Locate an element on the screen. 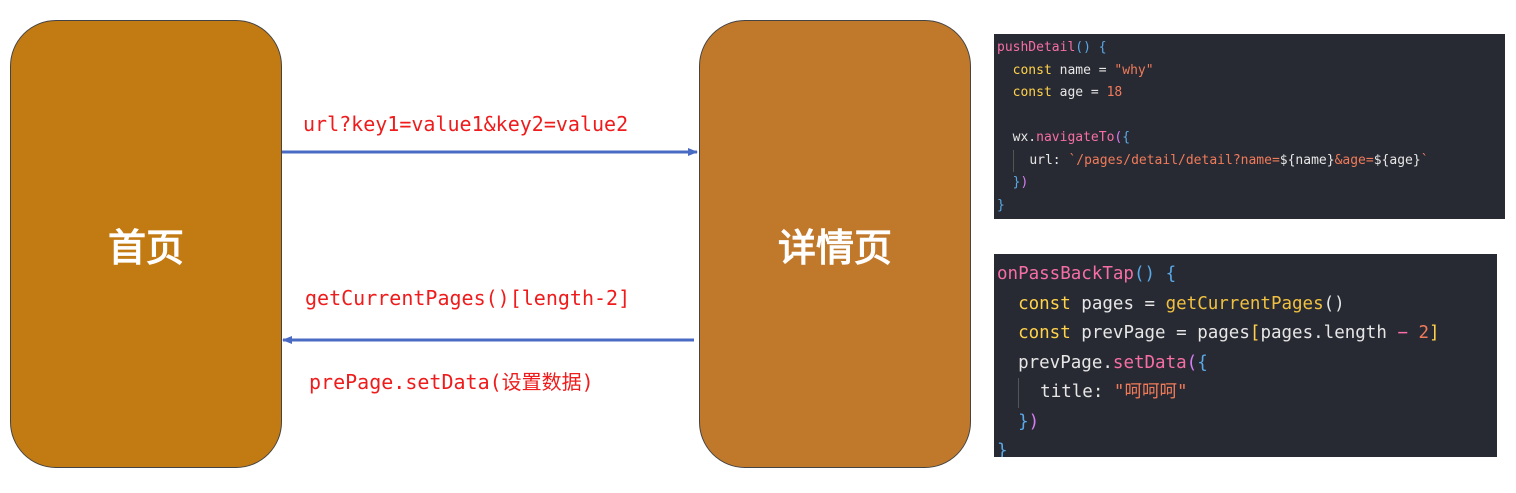 This screenshot has width=1516, height=493. code-token: − is located at coordinates (1402, 333).